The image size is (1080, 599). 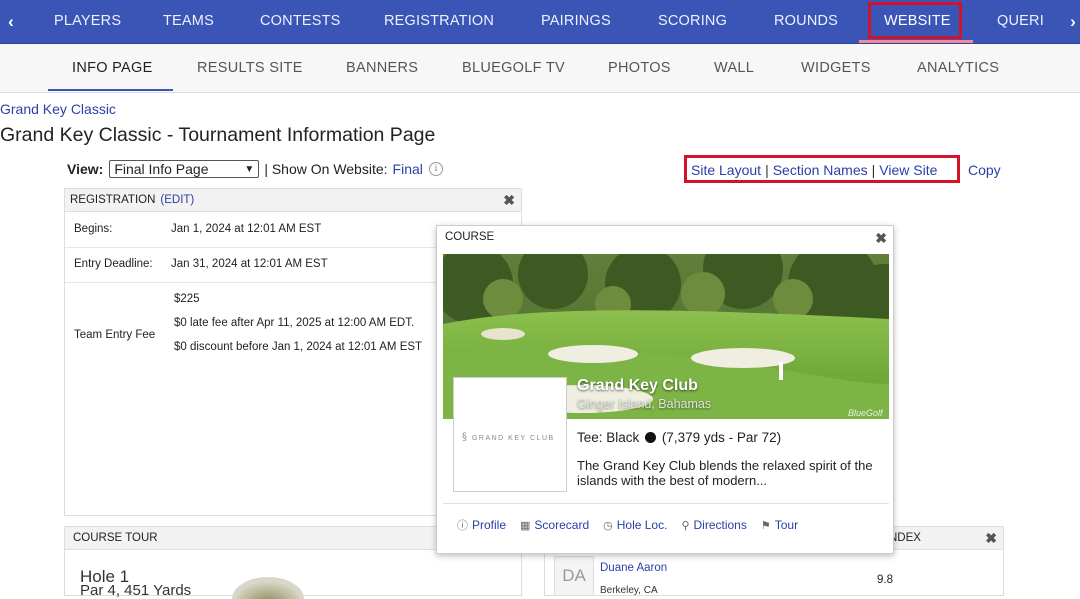 I want to click on copy-link: Copy, so click(x=984, y=170).